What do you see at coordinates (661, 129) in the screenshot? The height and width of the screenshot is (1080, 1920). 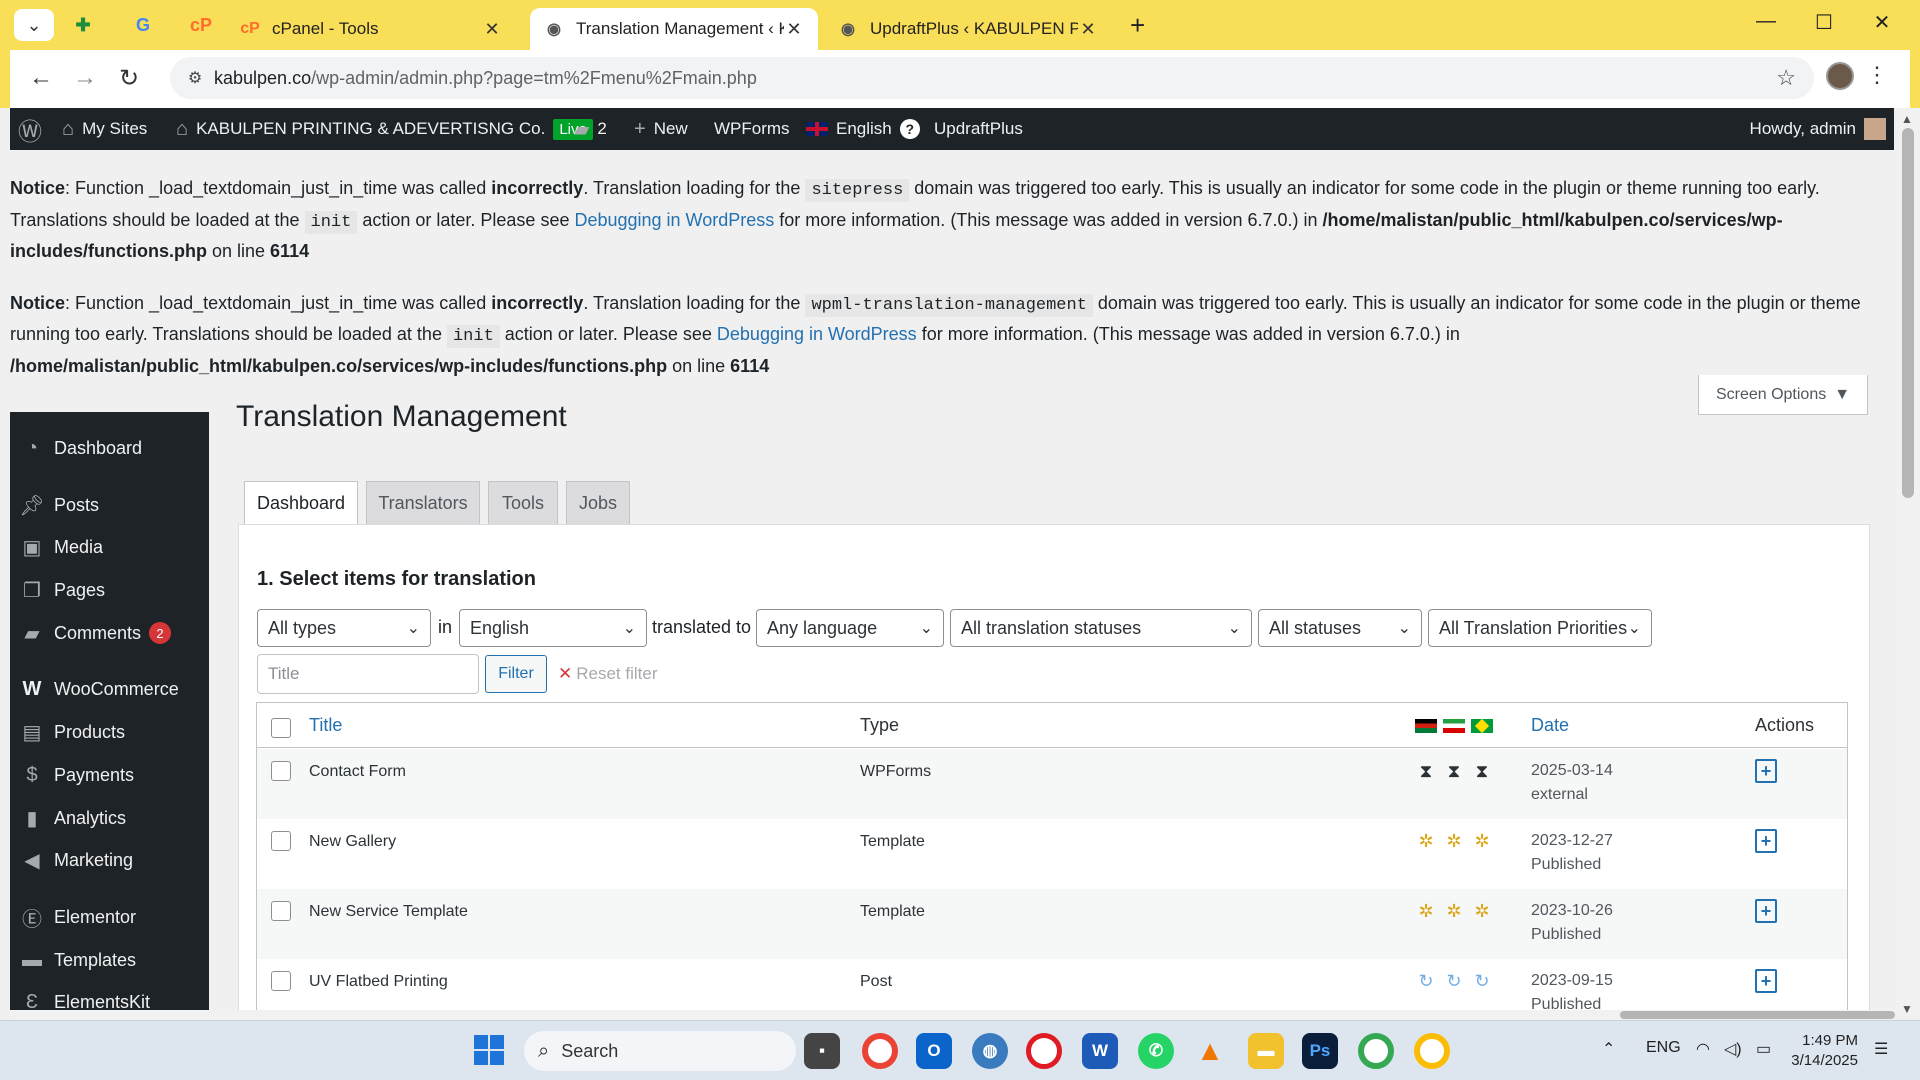 I see `new-content-menu: + New` at bounding box center [661, 129].